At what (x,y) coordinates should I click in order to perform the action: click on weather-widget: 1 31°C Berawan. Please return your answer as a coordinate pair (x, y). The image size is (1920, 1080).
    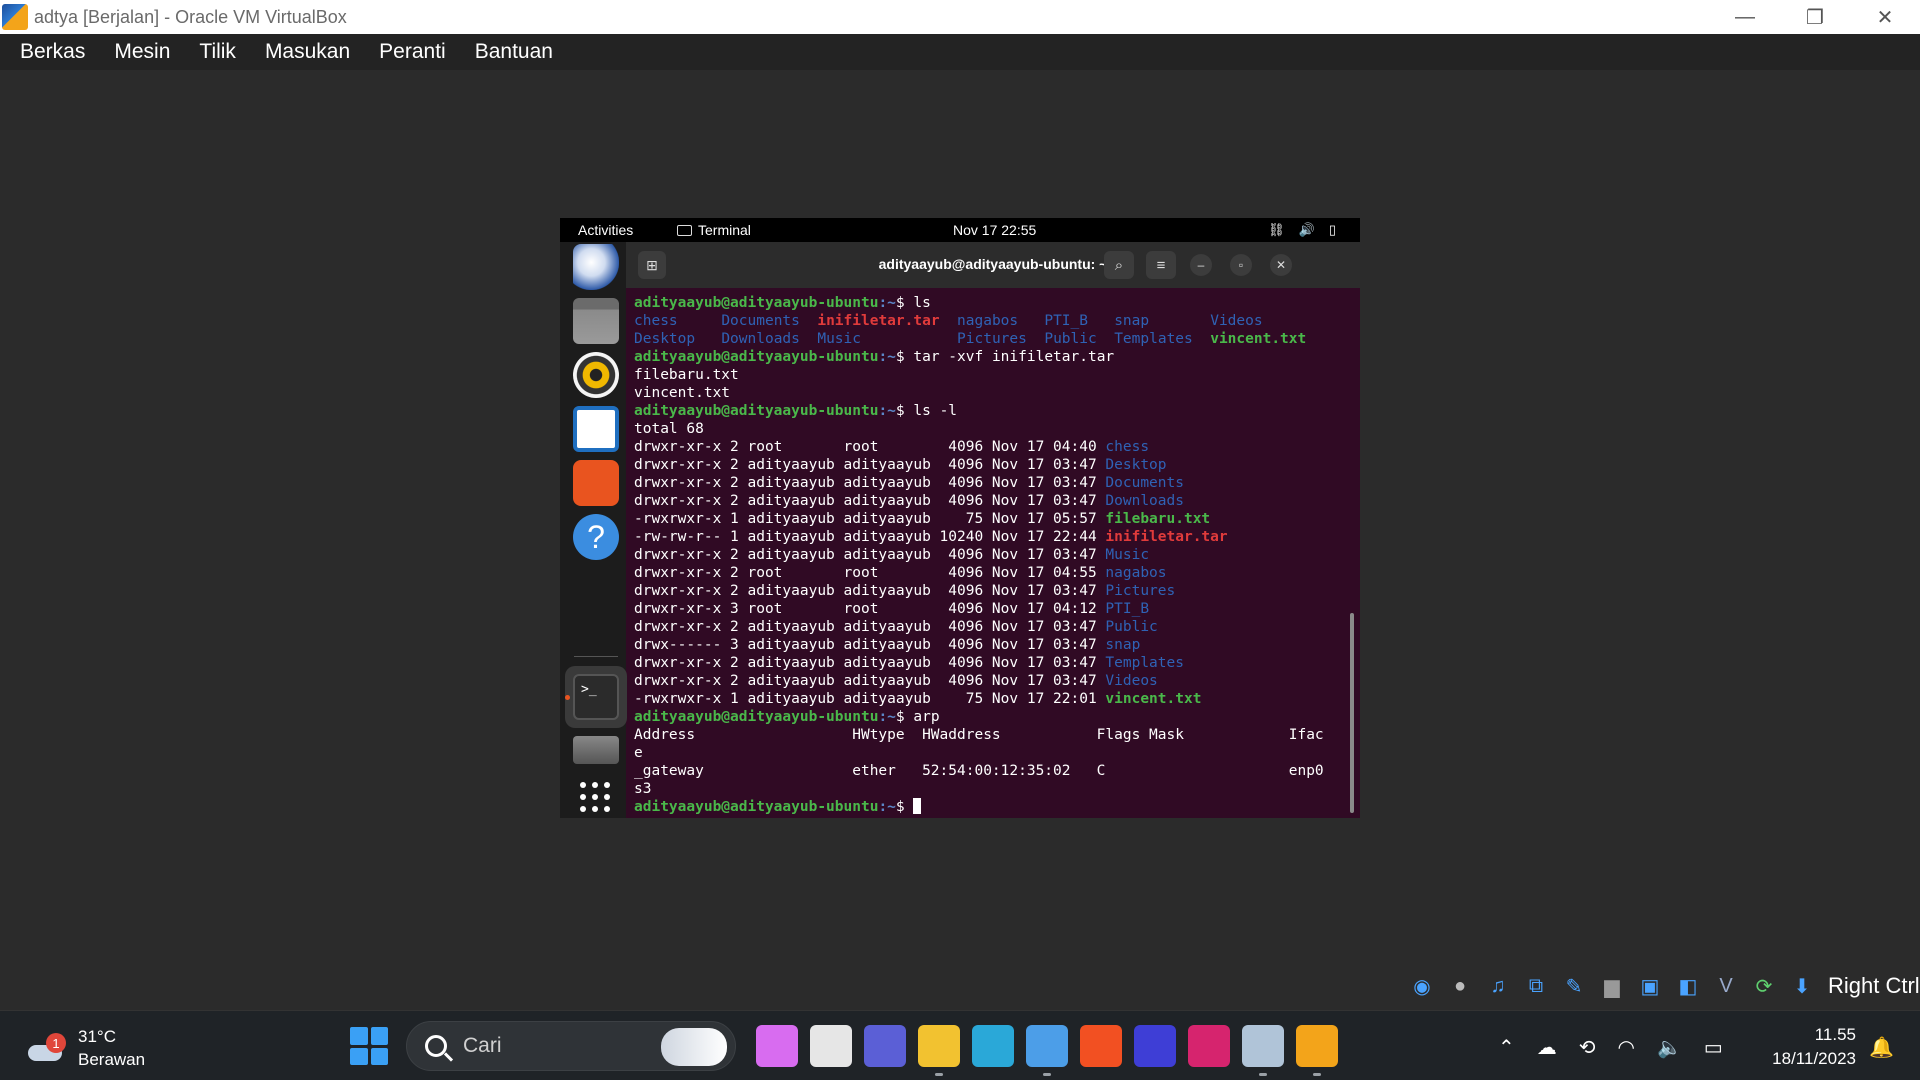
    Looking at the image, I should click on (85, 1048).